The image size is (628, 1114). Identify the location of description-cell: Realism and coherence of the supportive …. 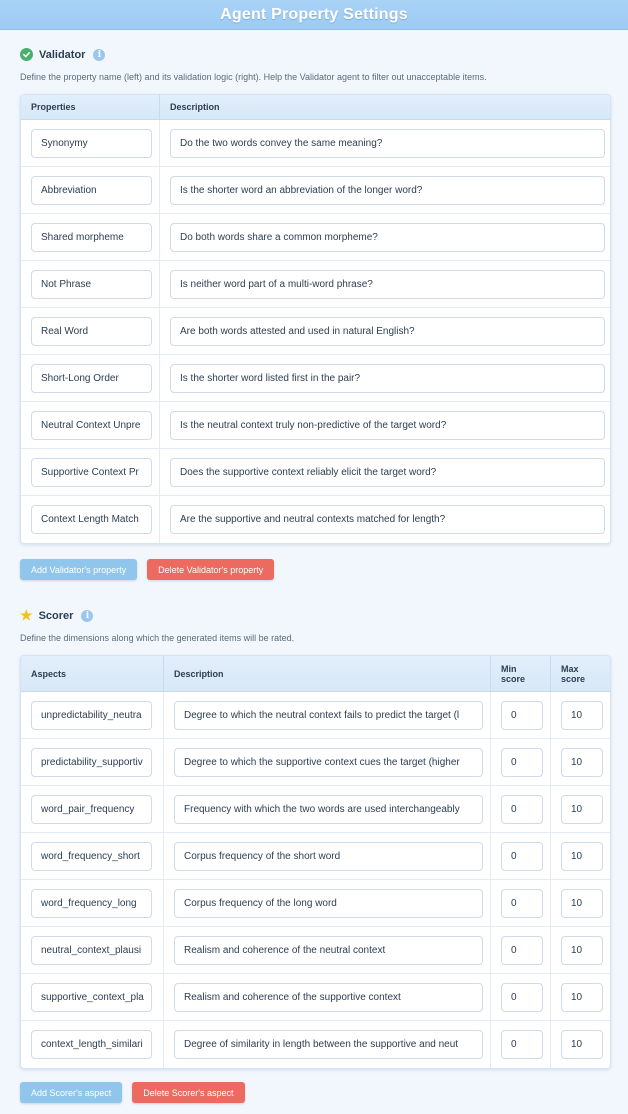
(327, 997).